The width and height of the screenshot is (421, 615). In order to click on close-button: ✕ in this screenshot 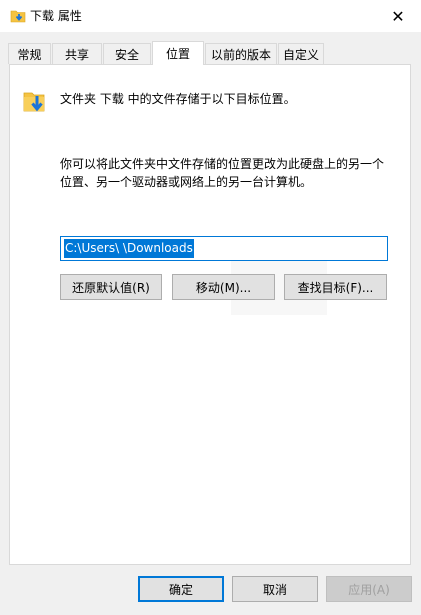, I will do `click(398, 16)`.